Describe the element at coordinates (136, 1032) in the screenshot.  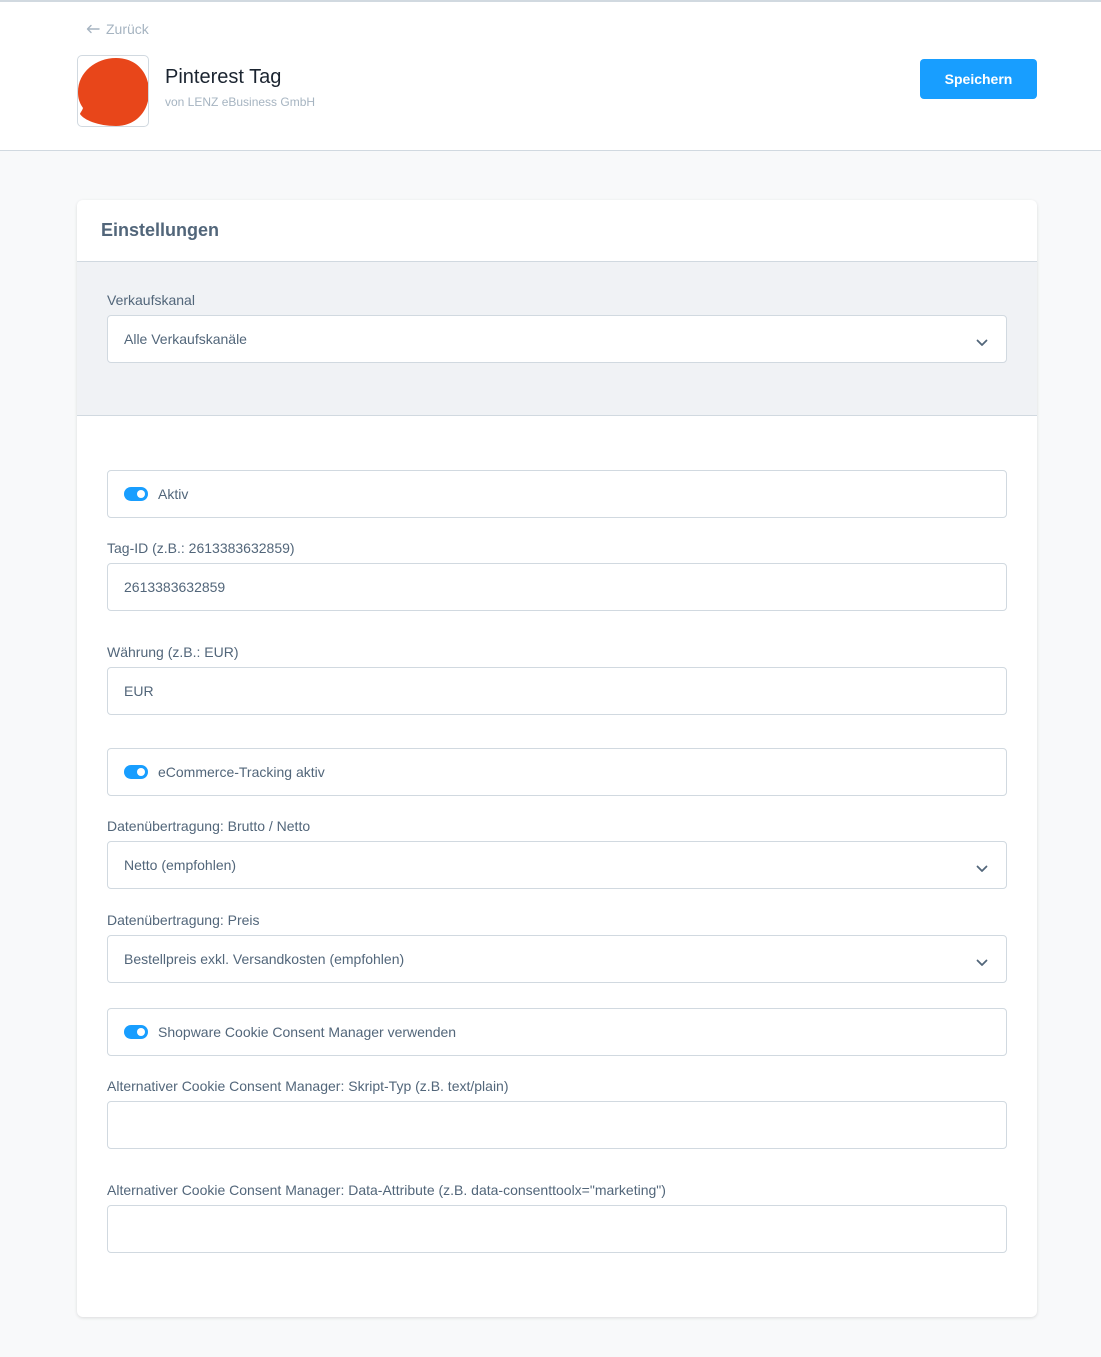
I see `cookie-consent-toggle` at that location.